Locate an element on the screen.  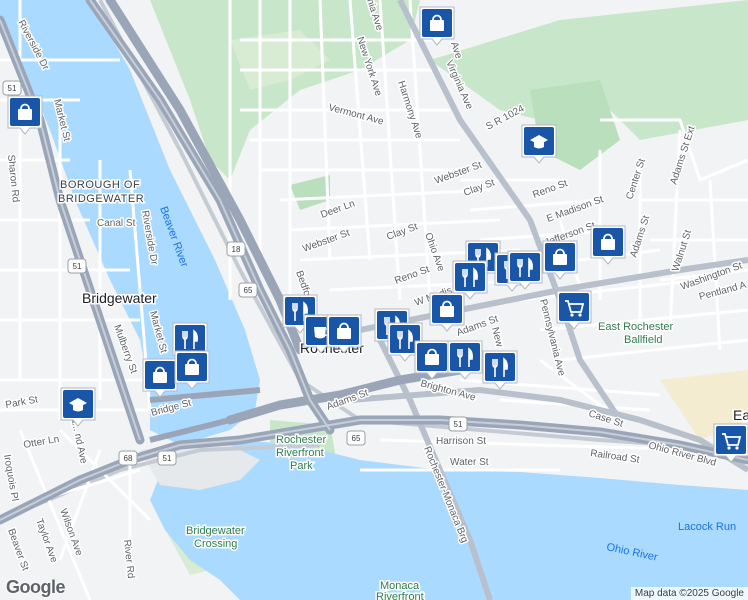
city-label-bridgewater: Bridgewater is located at coordinates (119, 298).